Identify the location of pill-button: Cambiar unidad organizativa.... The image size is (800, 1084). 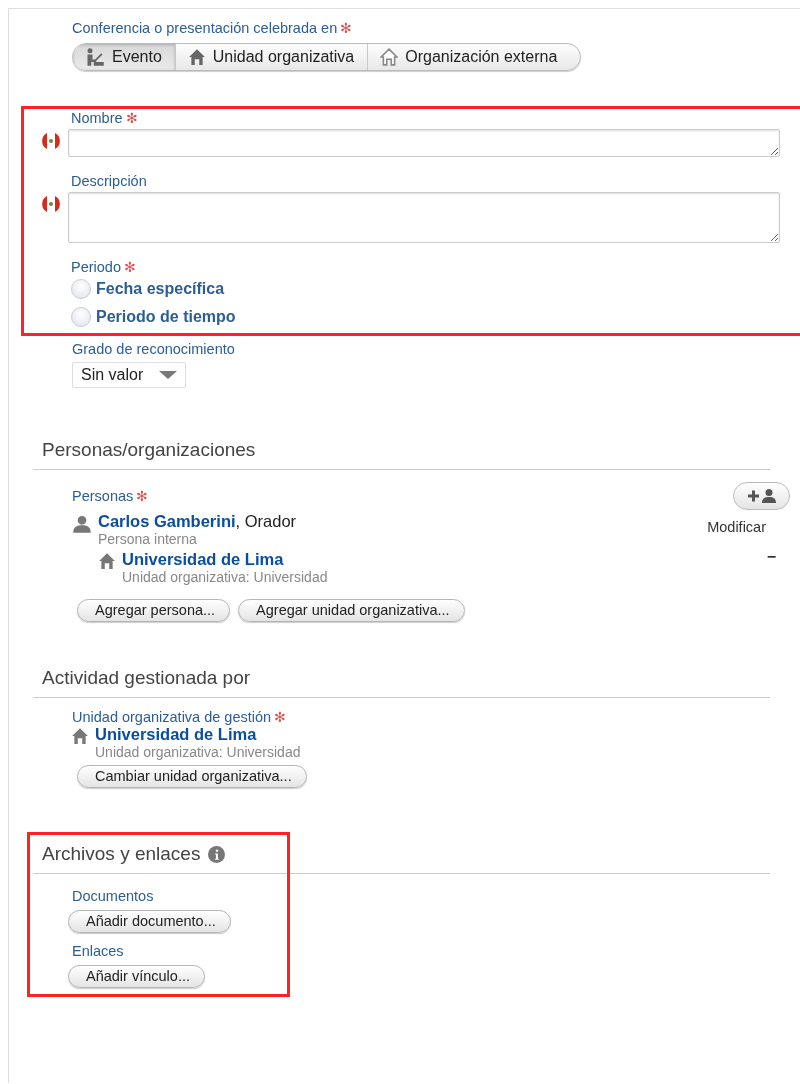
(192, 776).